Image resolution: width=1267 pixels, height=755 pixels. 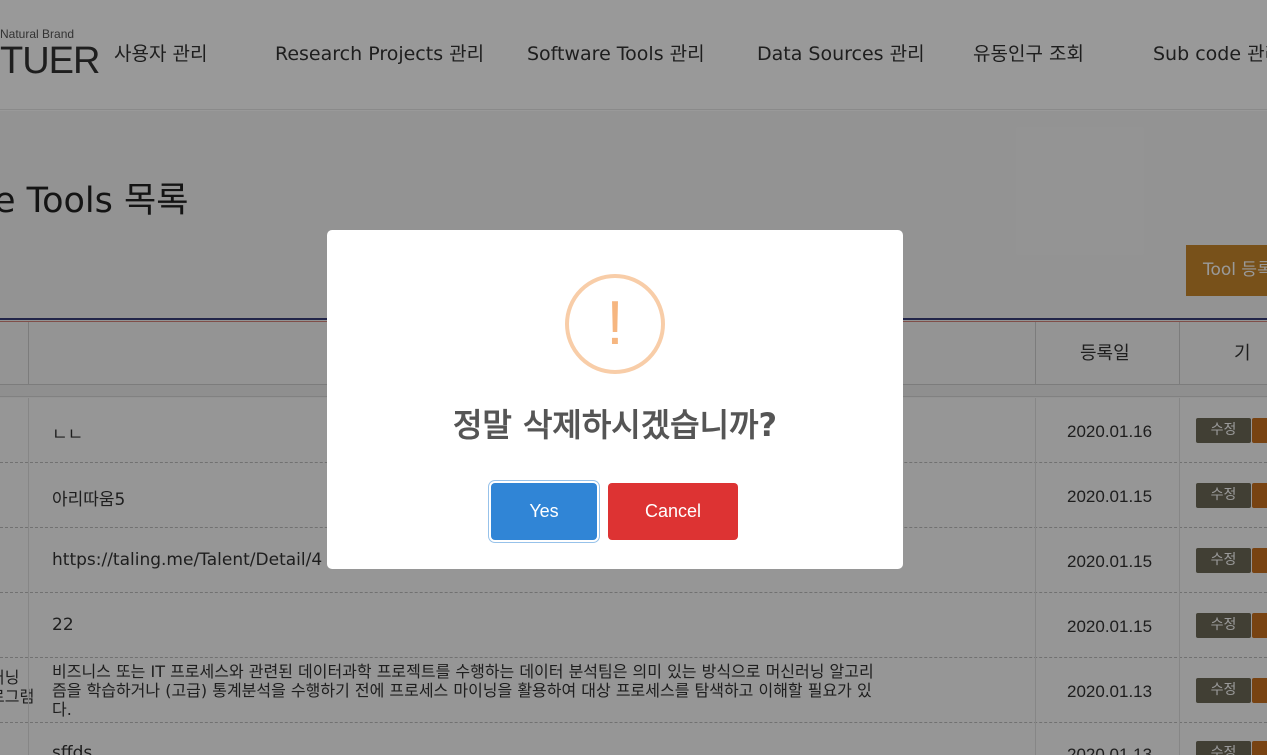 I want to click on cancel-button: Cancel, so click(x=673, y=511).